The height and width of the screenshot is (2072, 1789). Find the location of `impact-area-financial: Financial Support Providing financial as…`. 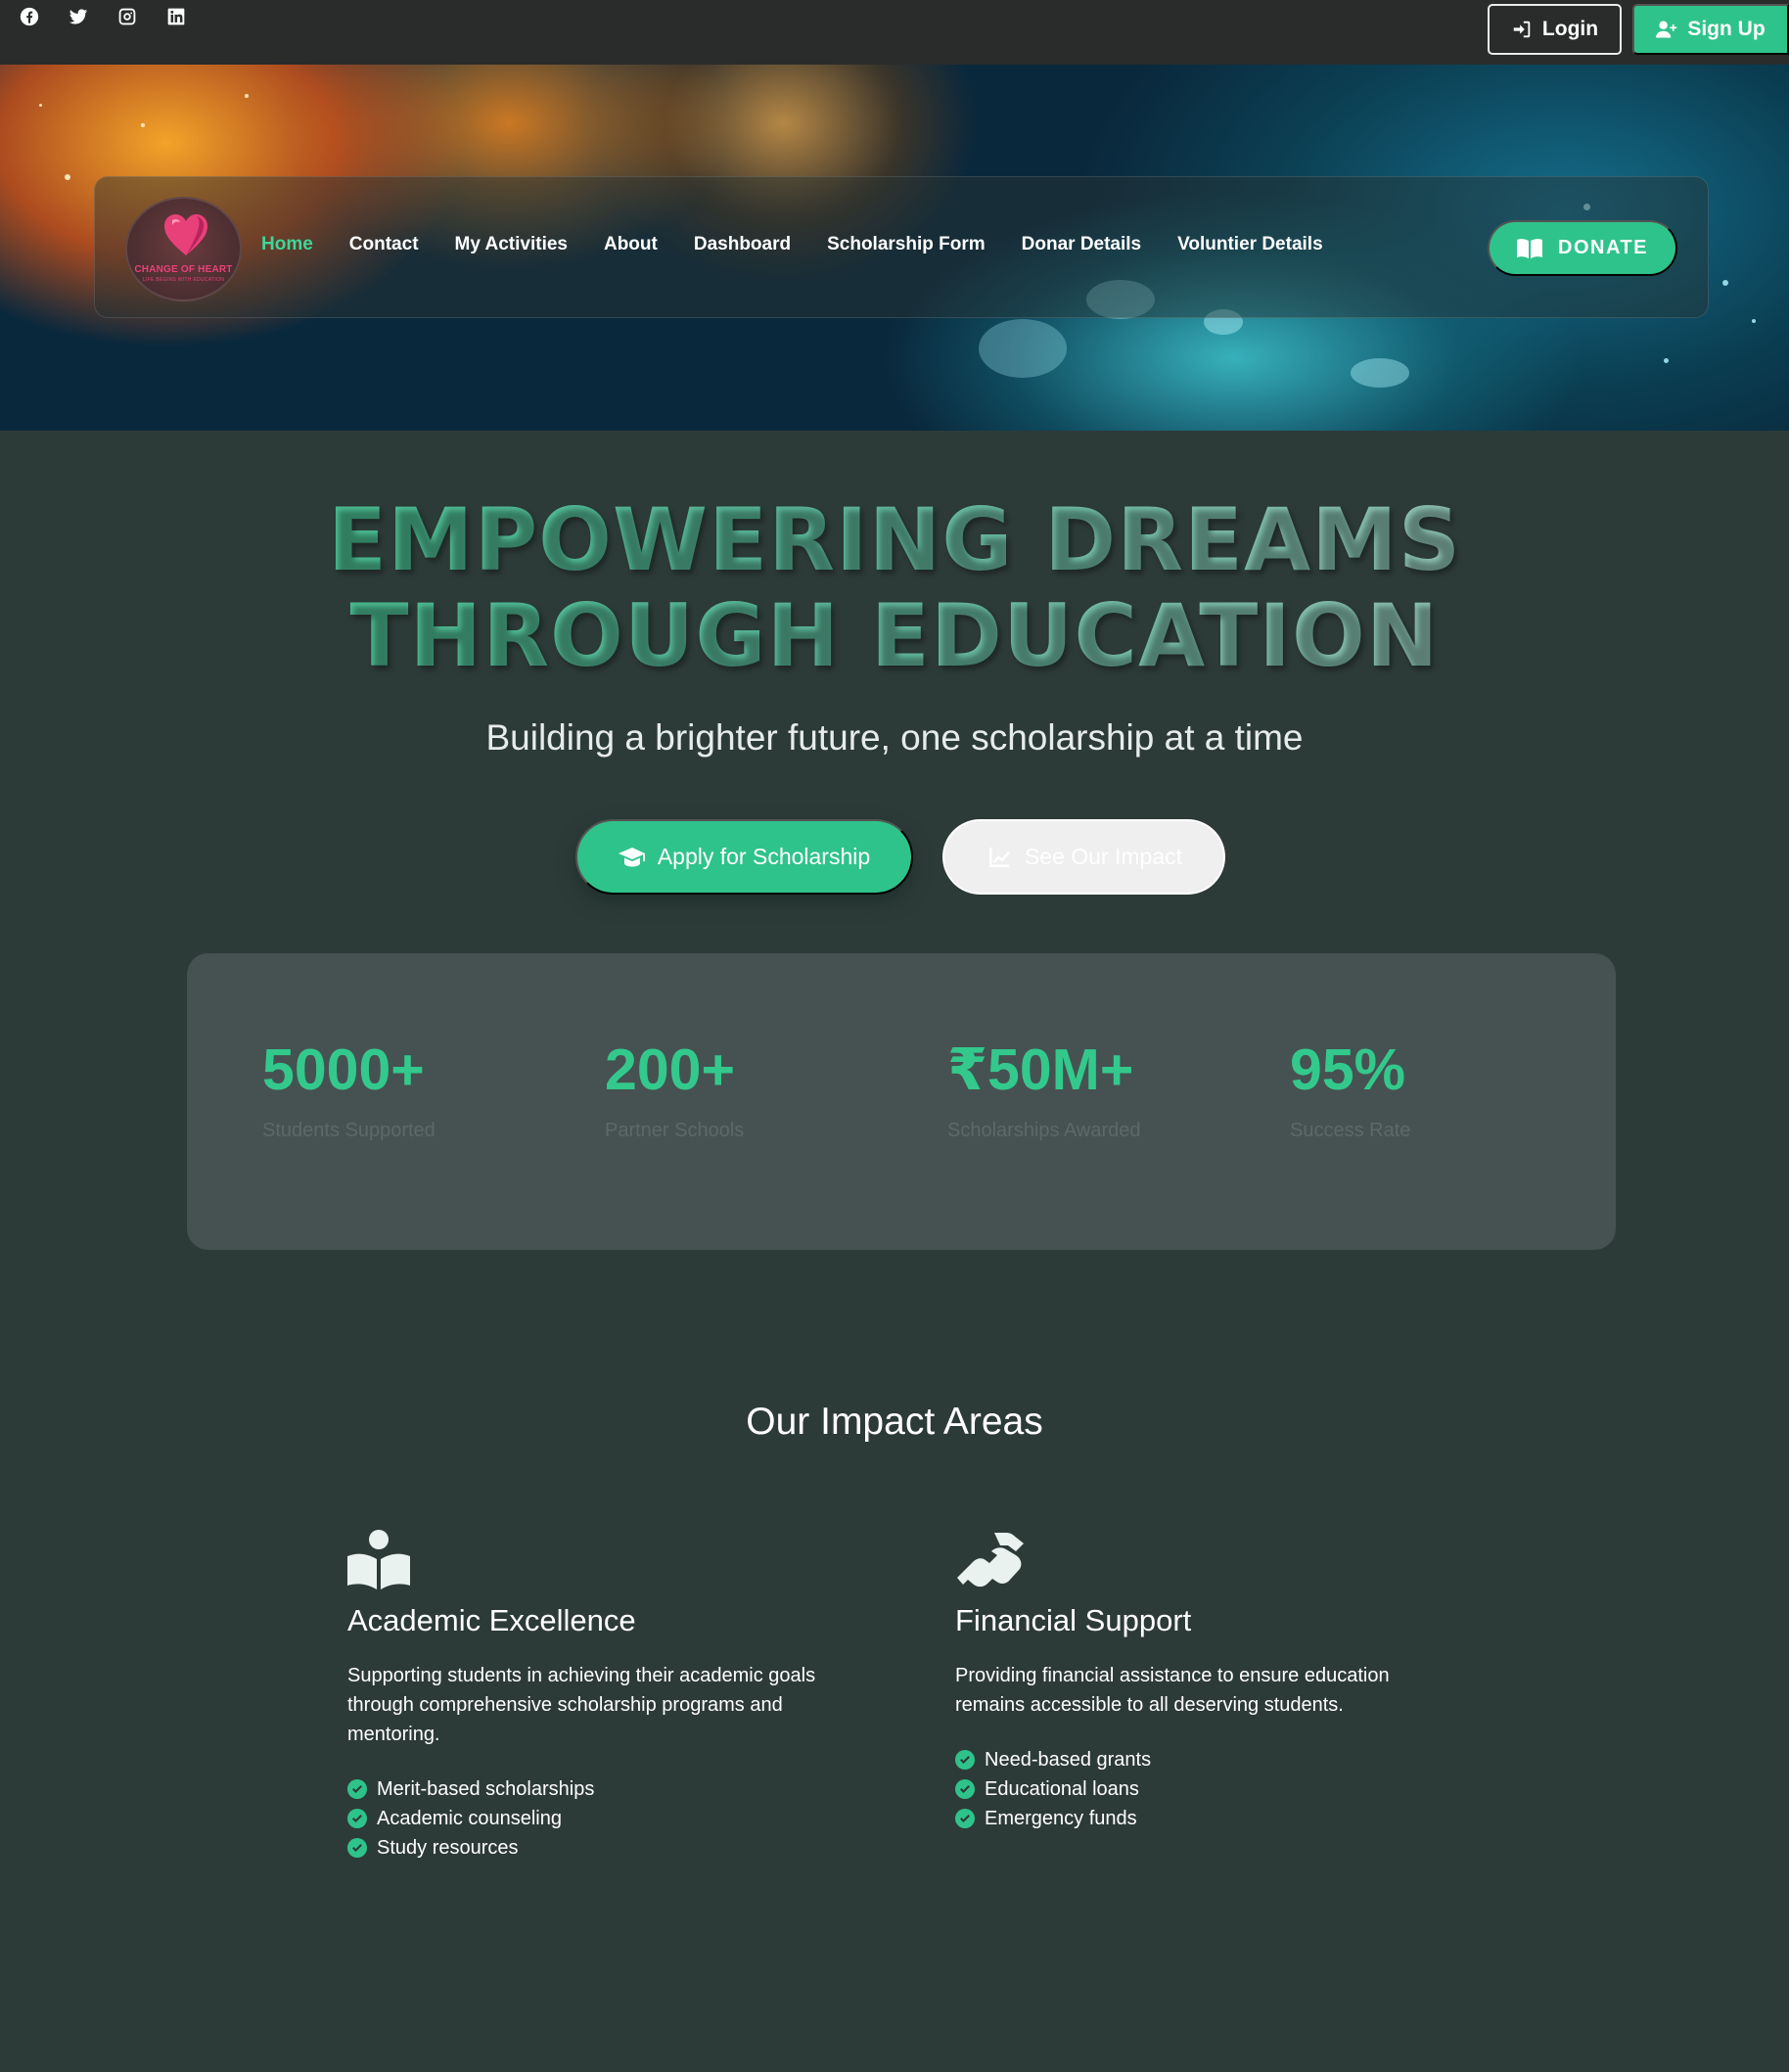

impact-area-financial: Financial Support Providing financial as… is located at coordinates (1200, 1681).